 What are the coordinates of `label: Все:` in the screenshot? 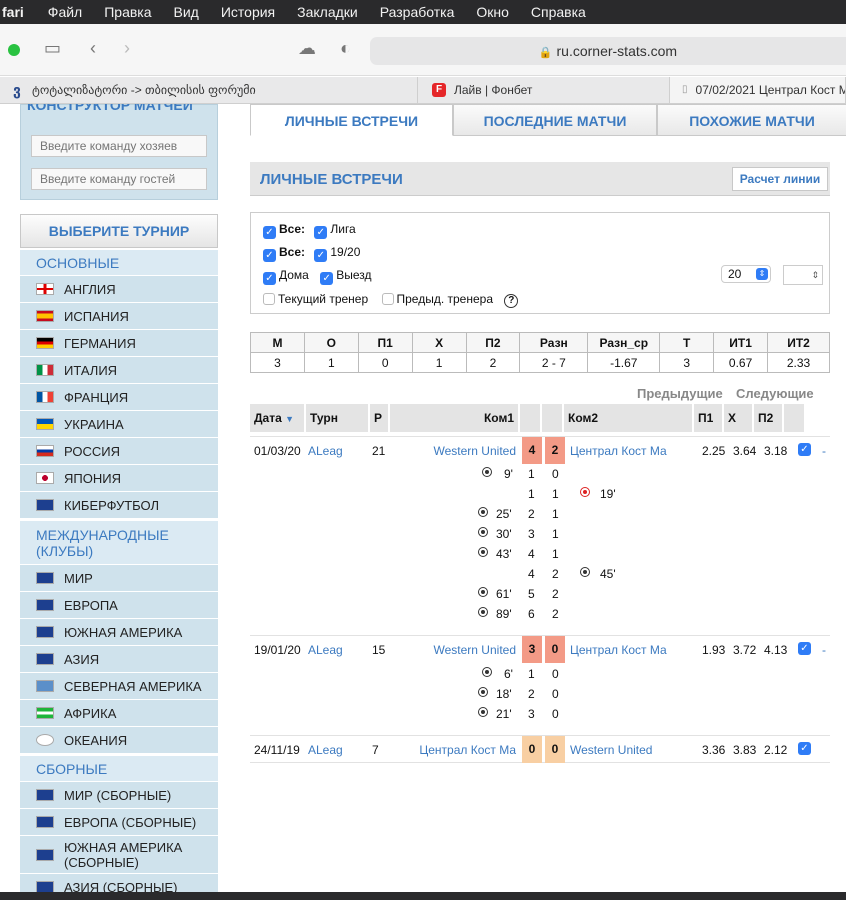 It's located at (292, 229).